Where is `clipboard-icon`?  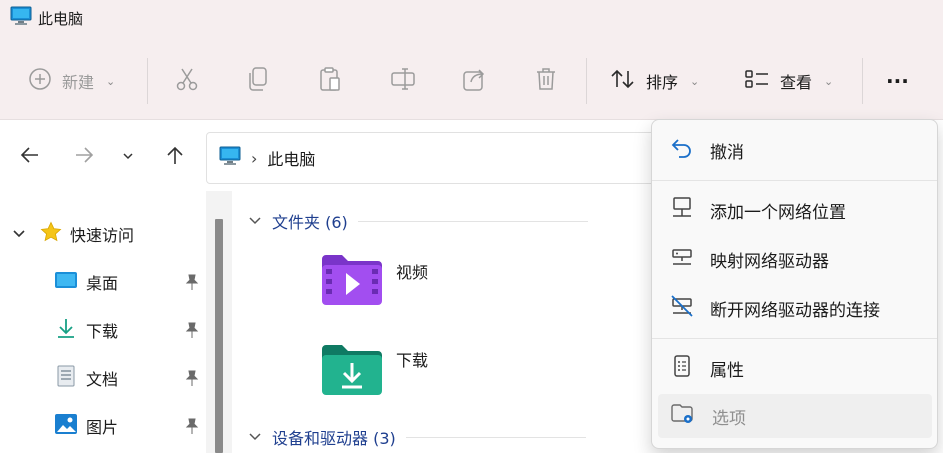
clipboard-icon is located at coordinates (330, 81).